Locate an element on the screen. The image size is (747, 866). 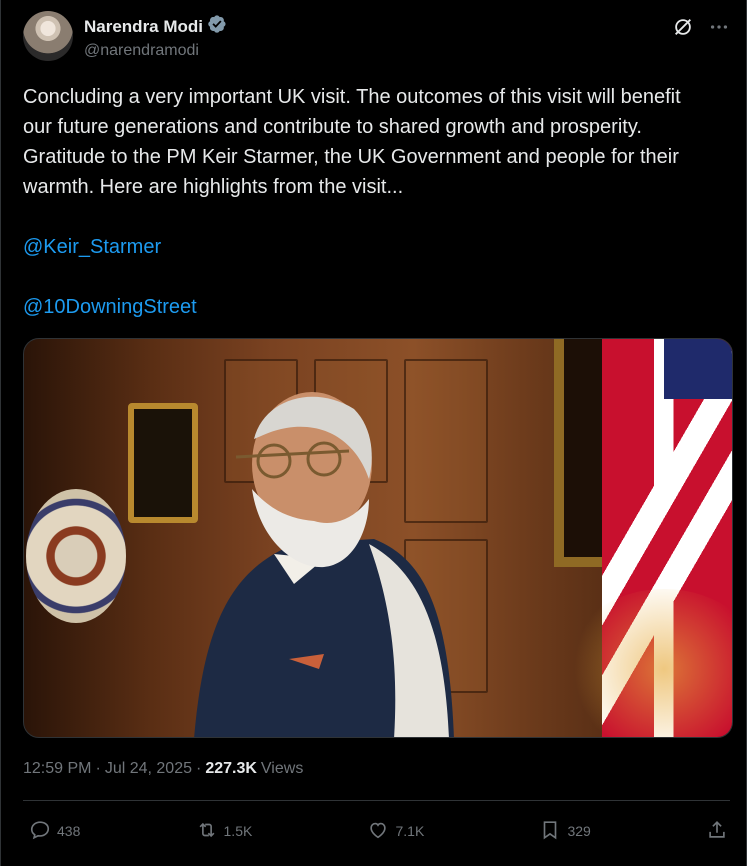
name-row: Narendra Modi is located at coordinates (155, 26).